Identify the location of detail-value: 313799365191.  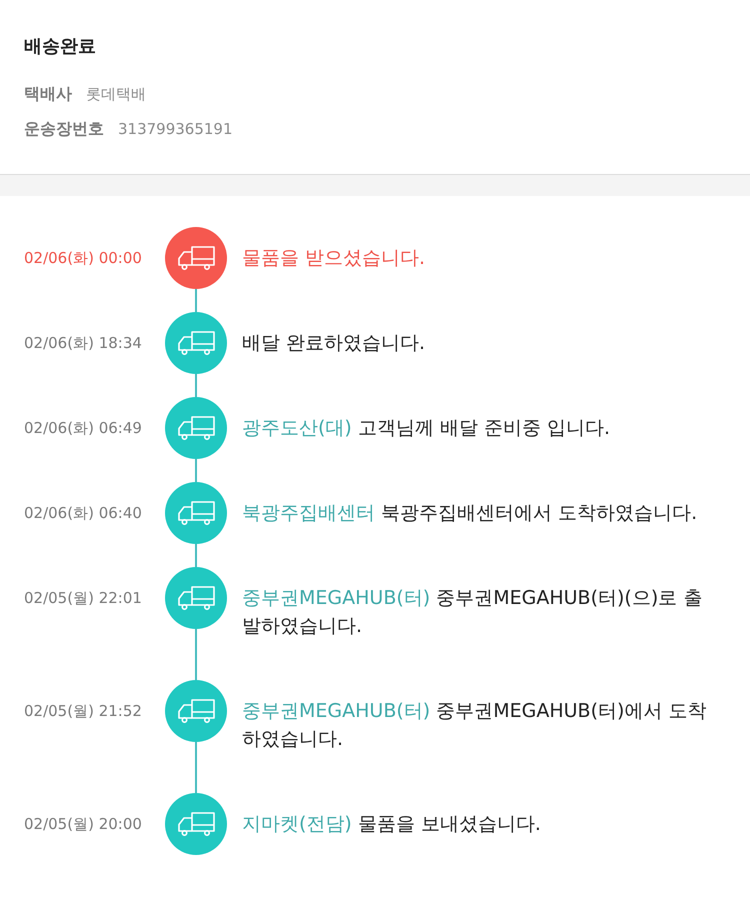
(175, 129).